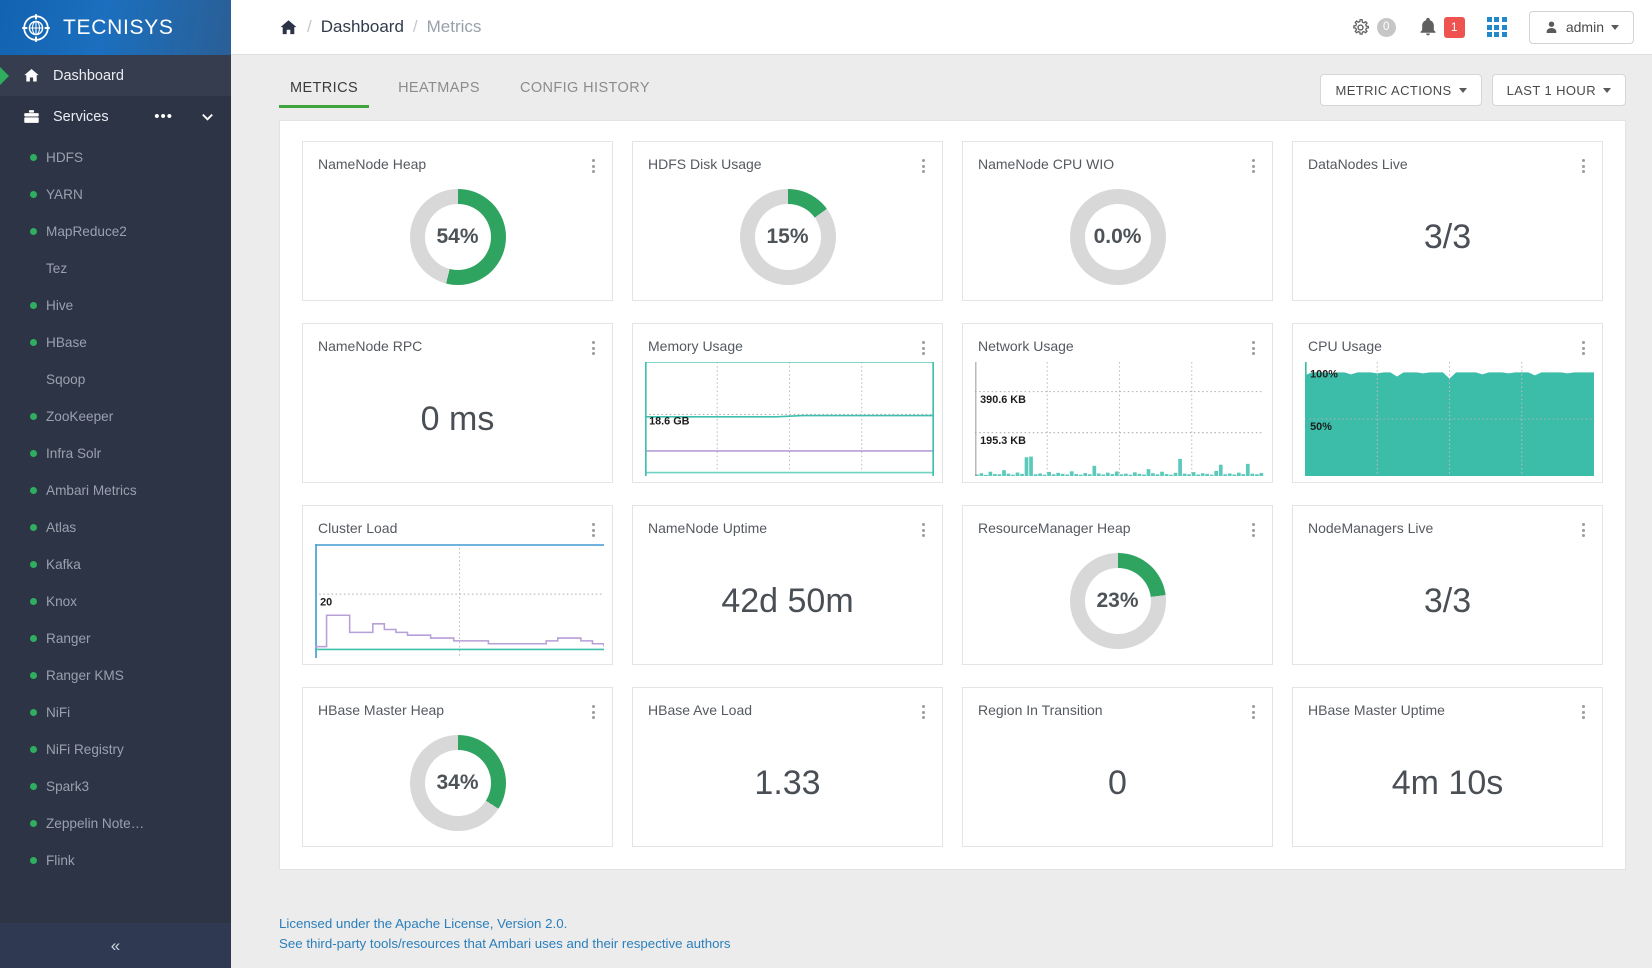 This screenshot has height=968, width=1652. What do you see at coordinates (115, 490) in the screenshot?
I see `sidebar-item-ambari-metrics: Ambari Metrics` at bounding box center [115, 490].